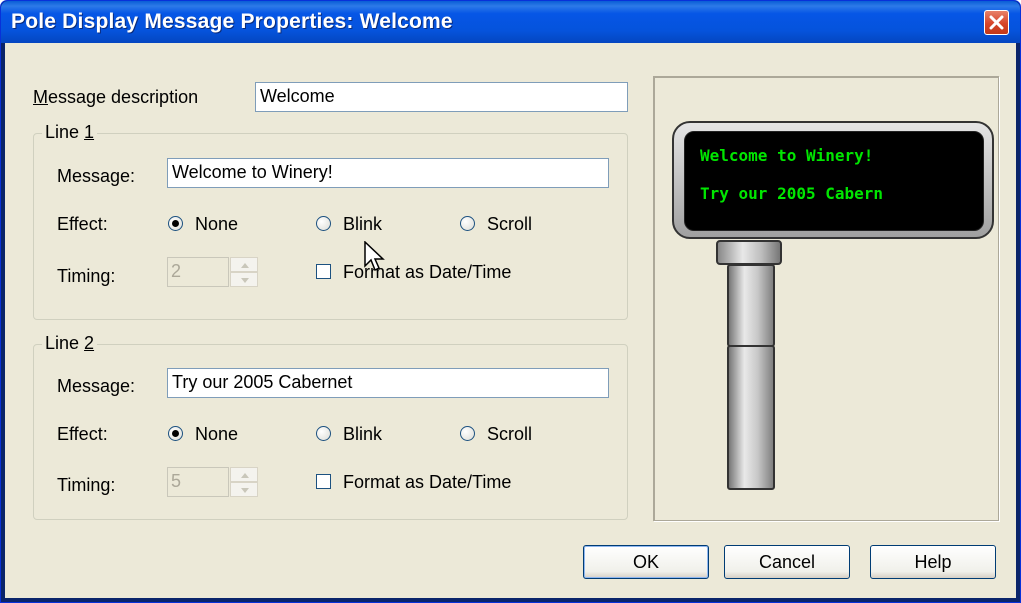 The width and height of the screenshot is (1021, 603). I want to click on line2-effect-none-radio, so click(175, 433).